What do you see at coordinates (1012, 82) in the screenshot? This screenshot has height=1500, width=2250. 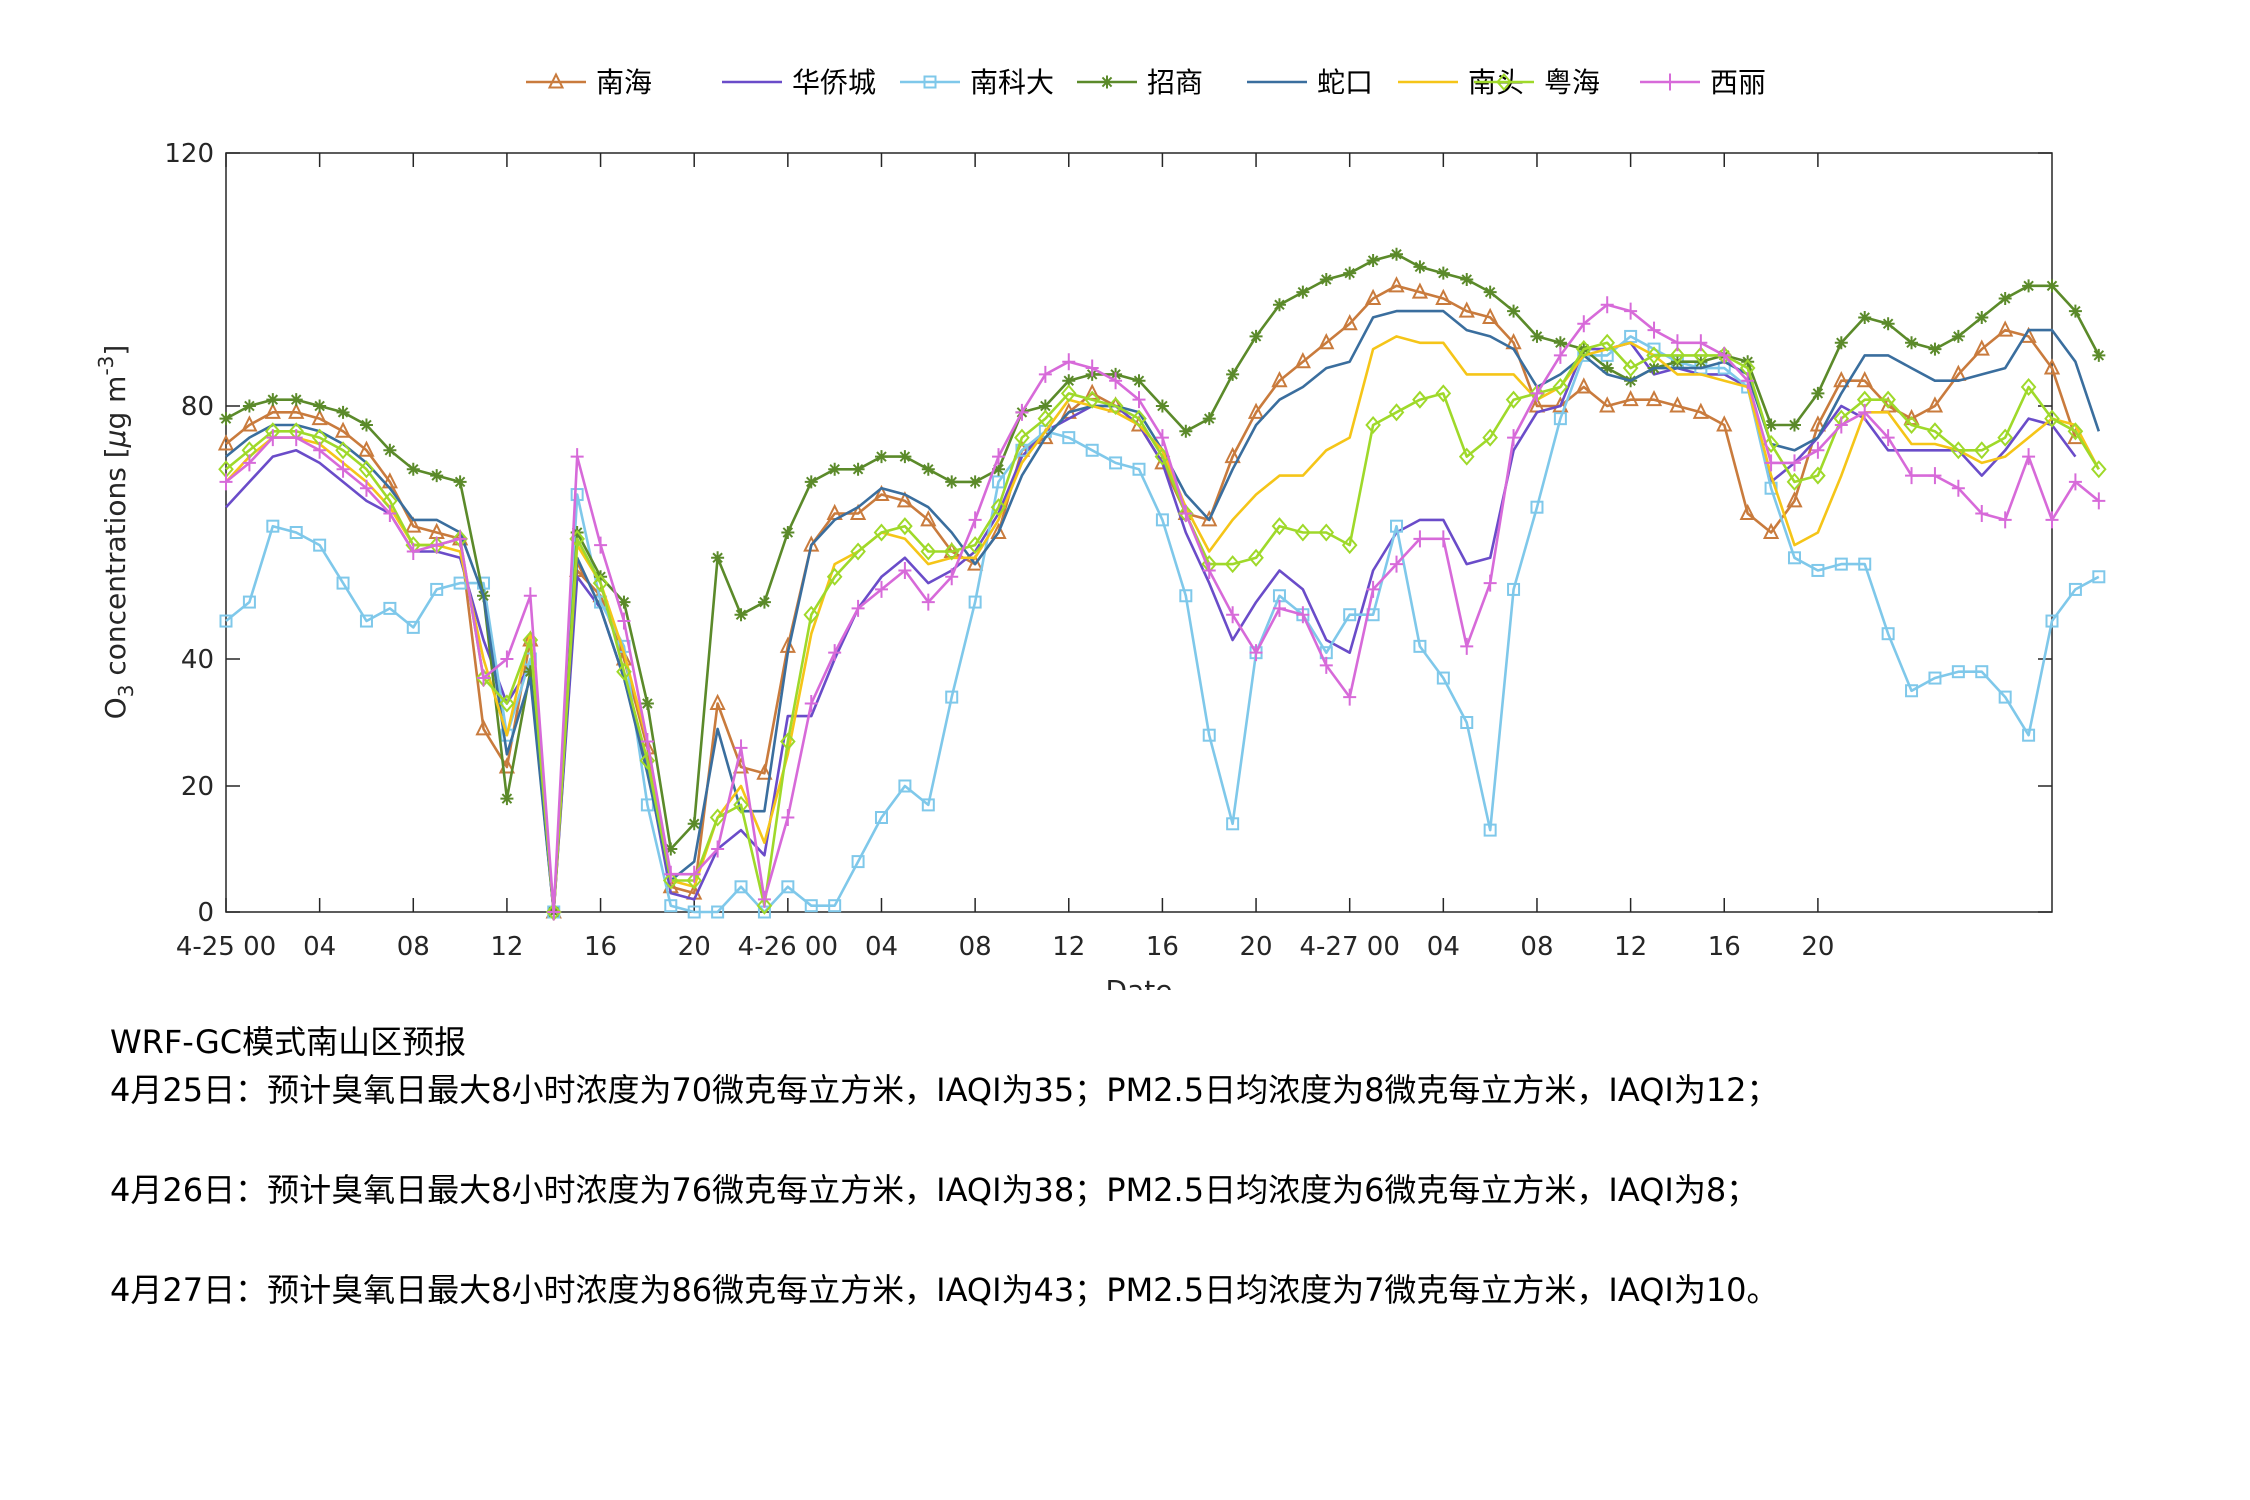 I see `legend-label: 南科大` at bounding box center [1012, 82].